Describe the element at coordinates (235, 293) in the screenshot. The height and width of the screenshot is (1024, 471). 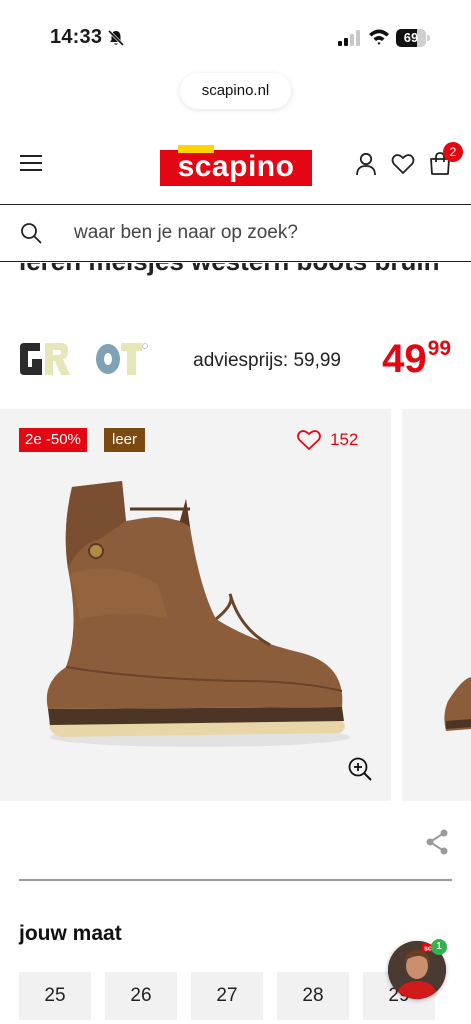
I see `product-title-container: leren meisjes western boots bruin` at that location.